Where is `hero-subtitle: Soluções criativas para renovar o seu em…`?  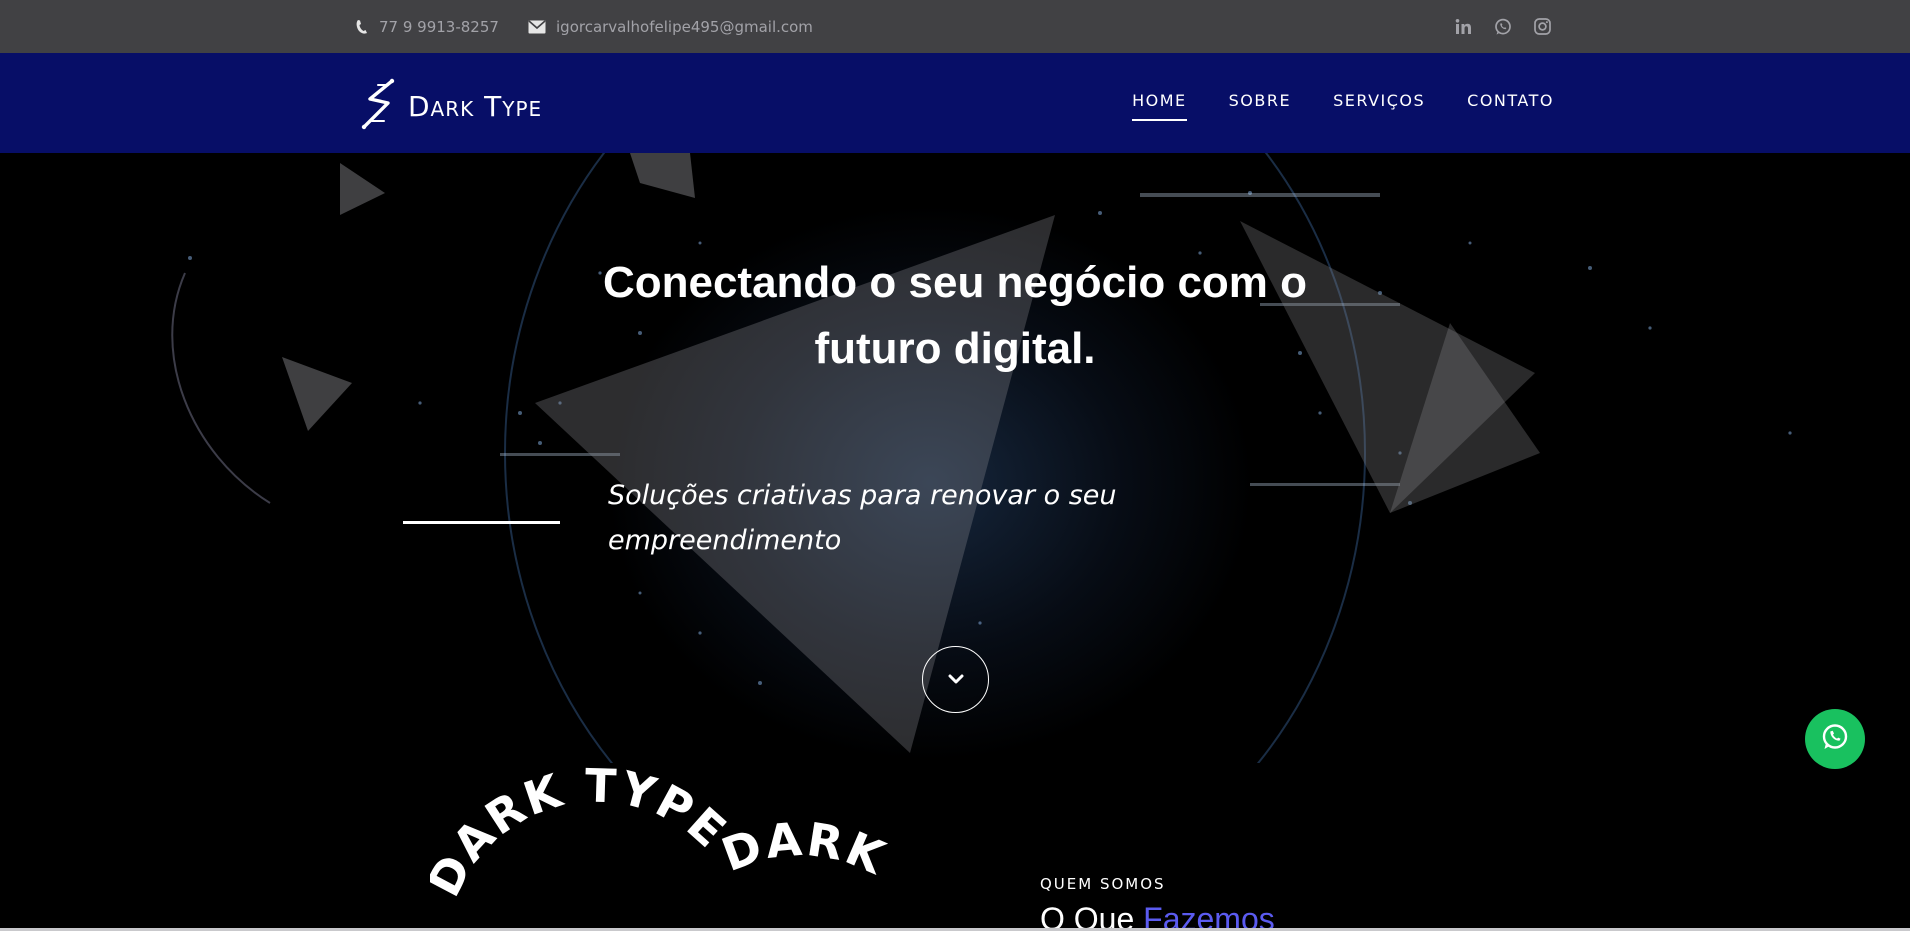
hero-subtitle: Soluções criativas para renovar o seu em… is located at coordinates (862, 518).